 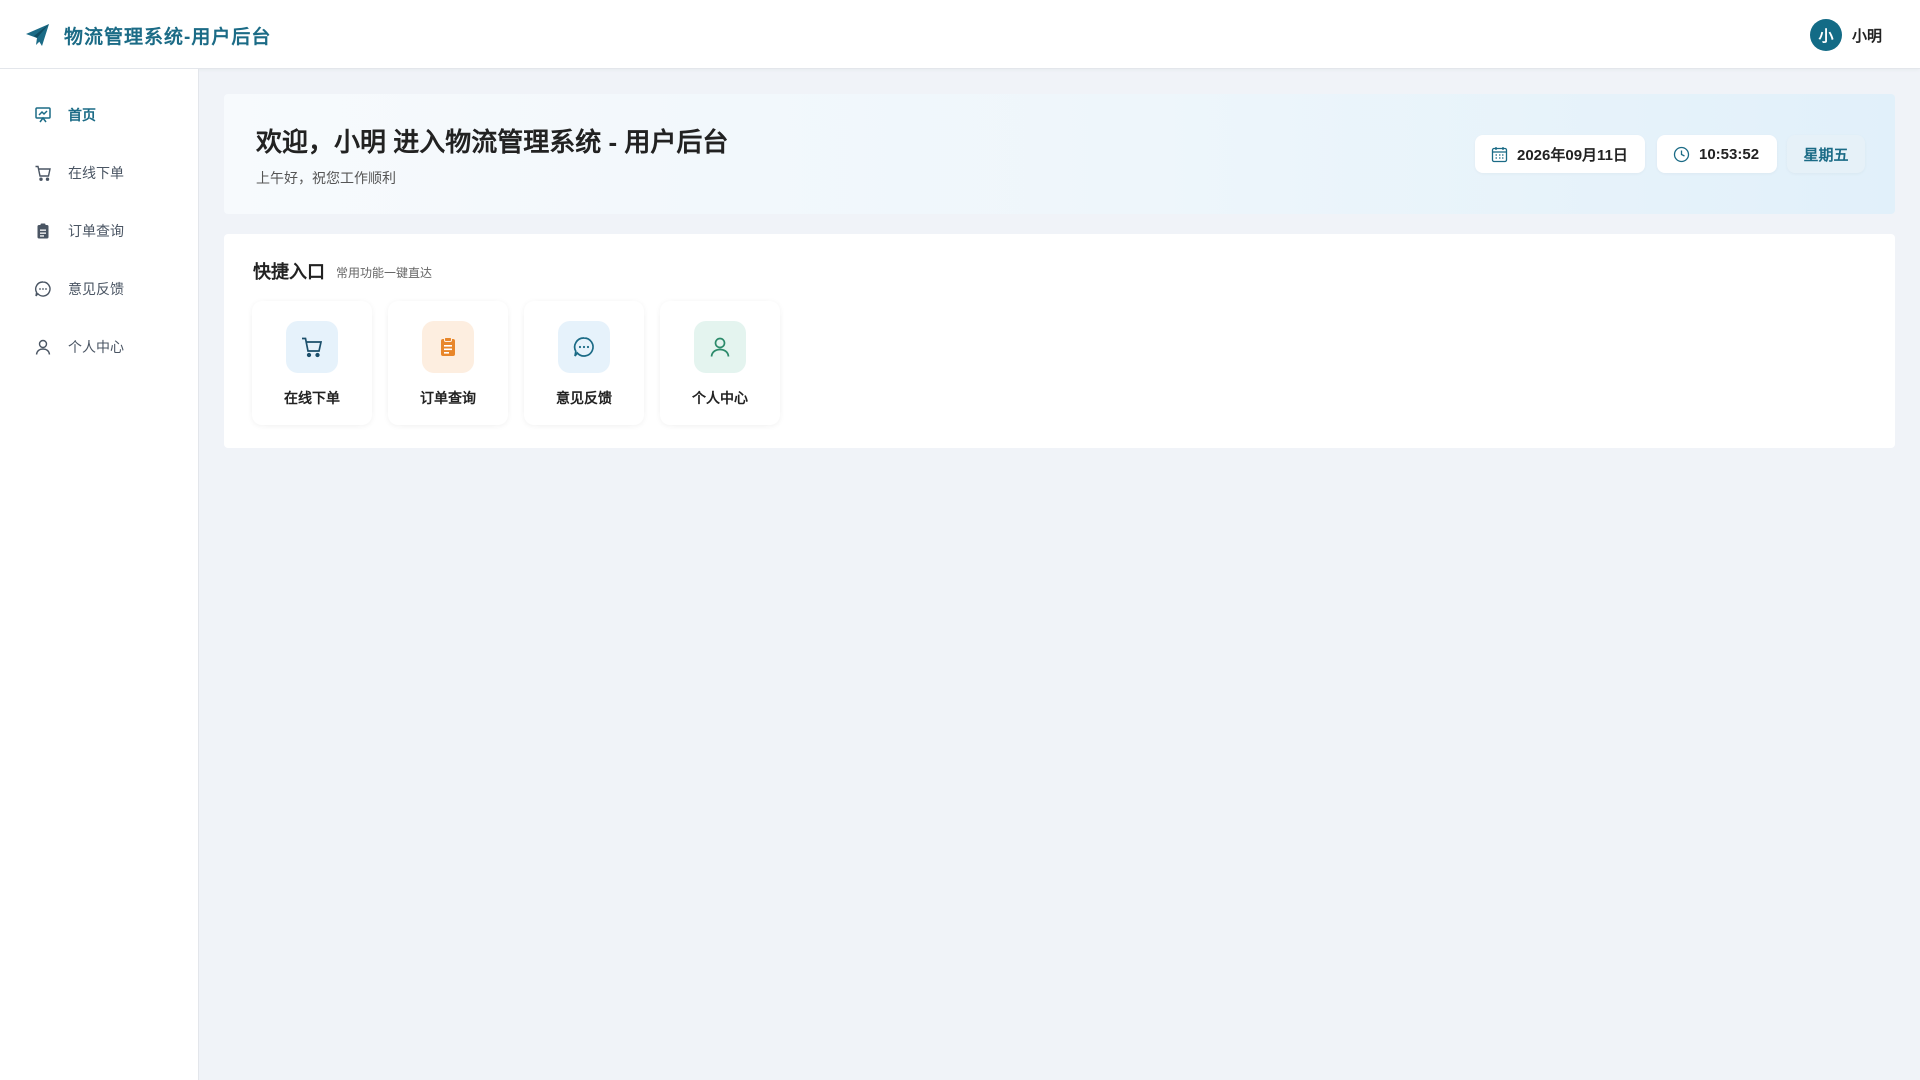 I want to click on sidebar-item-online-order: 在线下单, so click(x=99, y=173).